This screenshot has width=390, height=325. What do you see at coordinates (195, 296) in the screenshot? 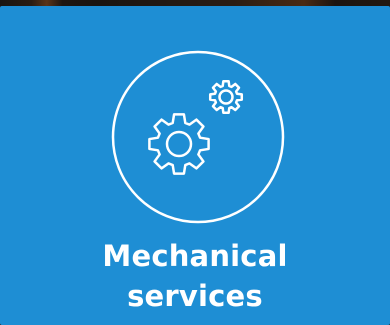
I see `card-title-line2: services` at bounding box center [195, 296].